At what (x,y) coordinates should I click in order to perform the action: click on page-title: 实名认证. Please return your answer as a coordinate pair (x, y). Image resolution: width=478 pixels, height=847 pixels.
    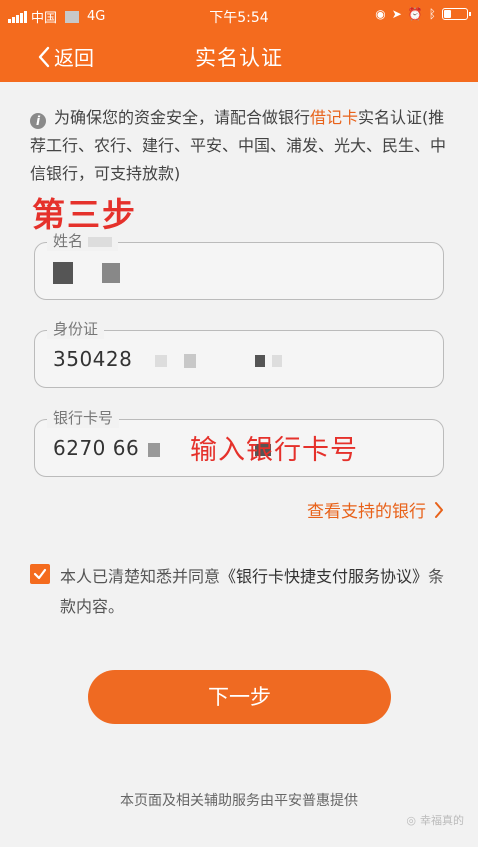
    Looking at the image, I should click on (239, 58).